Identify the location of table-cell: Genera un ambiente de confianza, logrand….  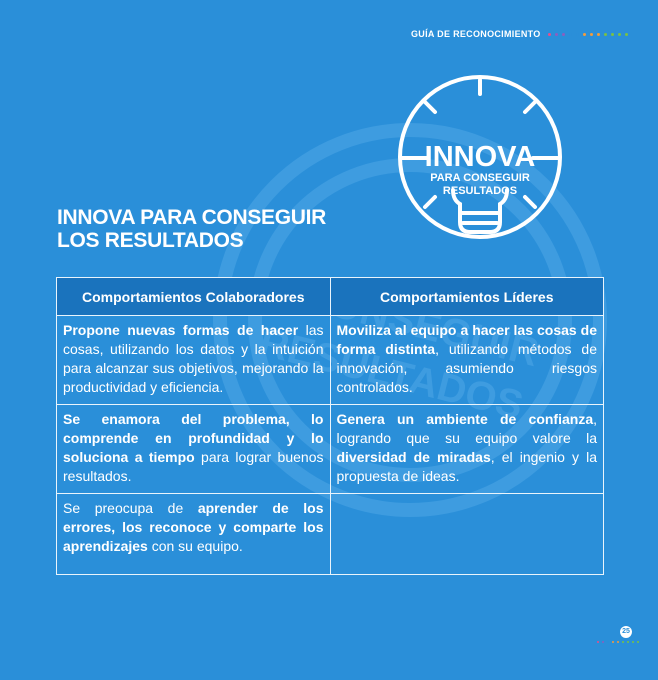
(466, 449).